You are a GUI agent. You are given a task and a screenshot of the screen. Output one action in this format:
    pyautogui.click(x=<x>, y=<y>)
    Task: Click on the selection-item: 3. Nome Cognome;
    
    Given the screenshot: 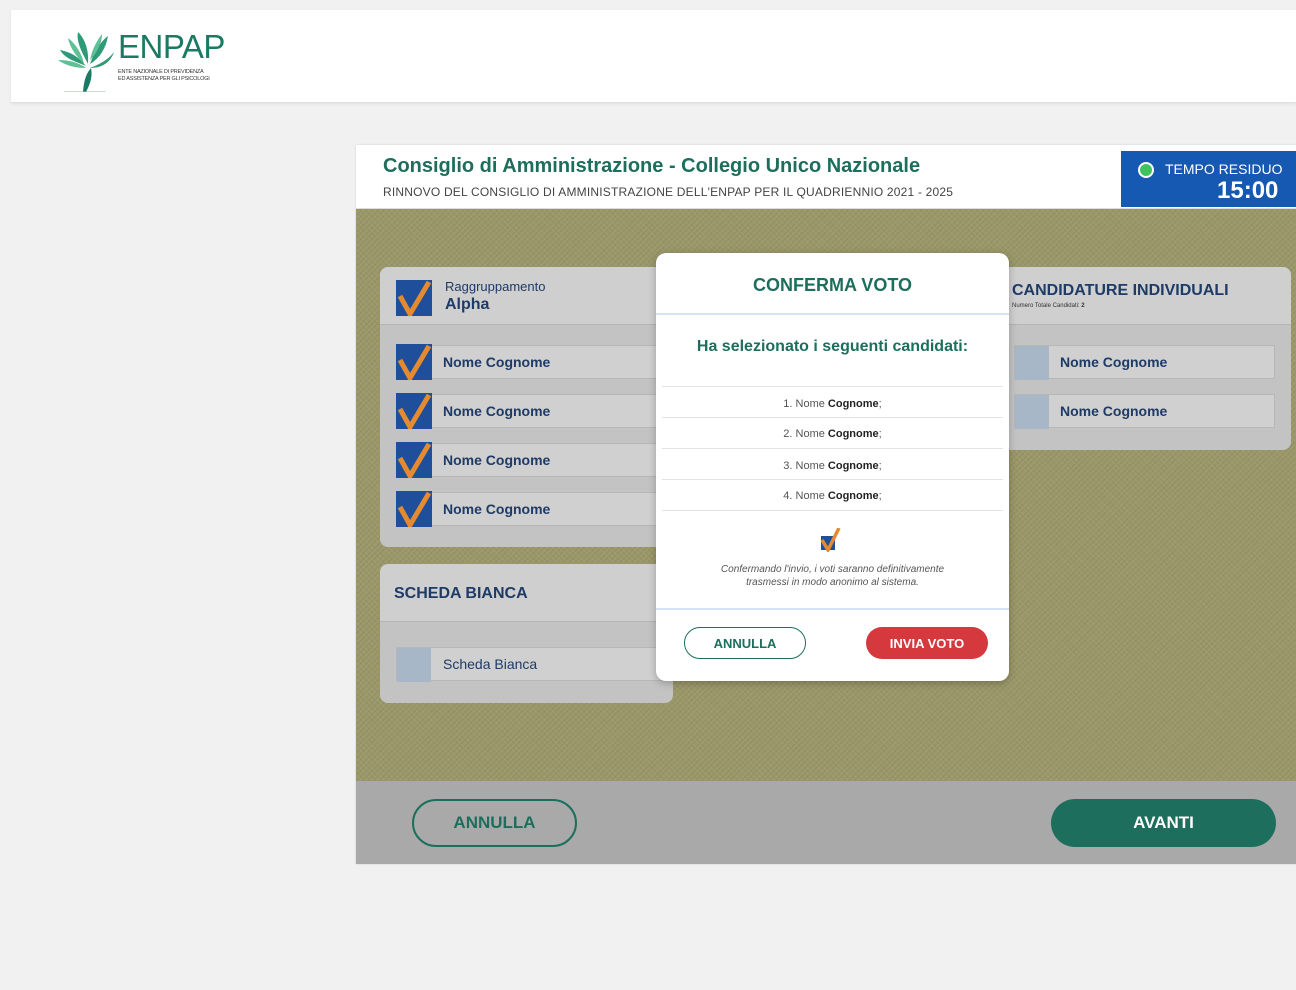 What is the action you would take?
    pyautogui.click(x=832, y=466)
    